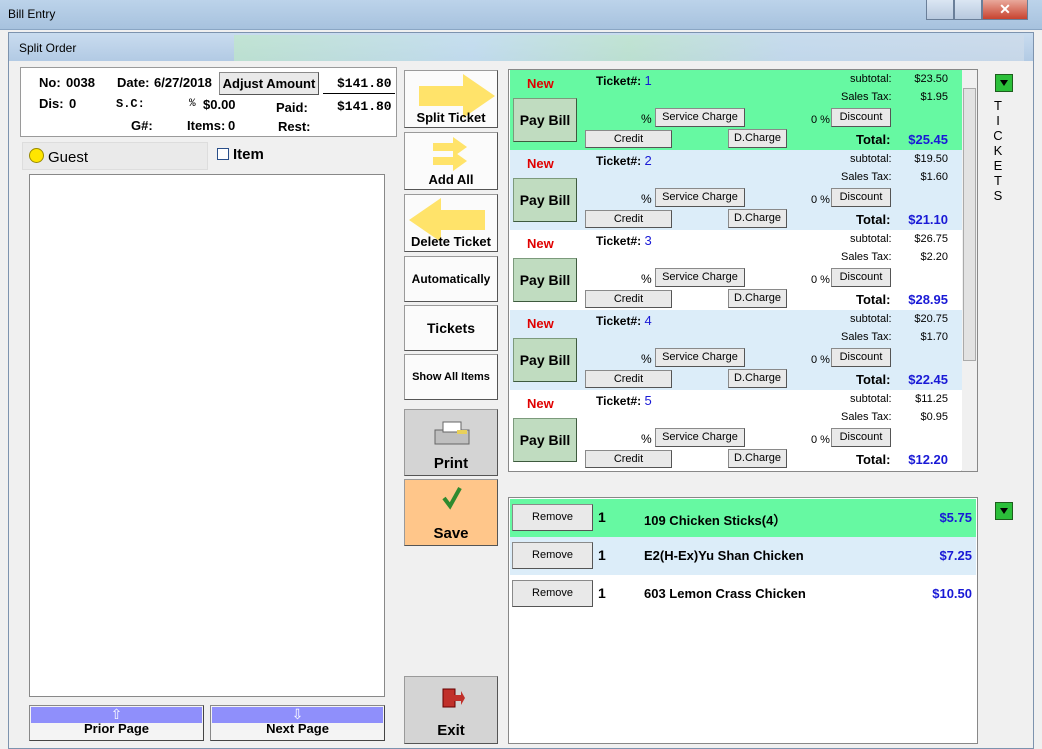  Describe the element at coordinates (451, 512) in the screenshot. I see `save-button: Save` at that location.